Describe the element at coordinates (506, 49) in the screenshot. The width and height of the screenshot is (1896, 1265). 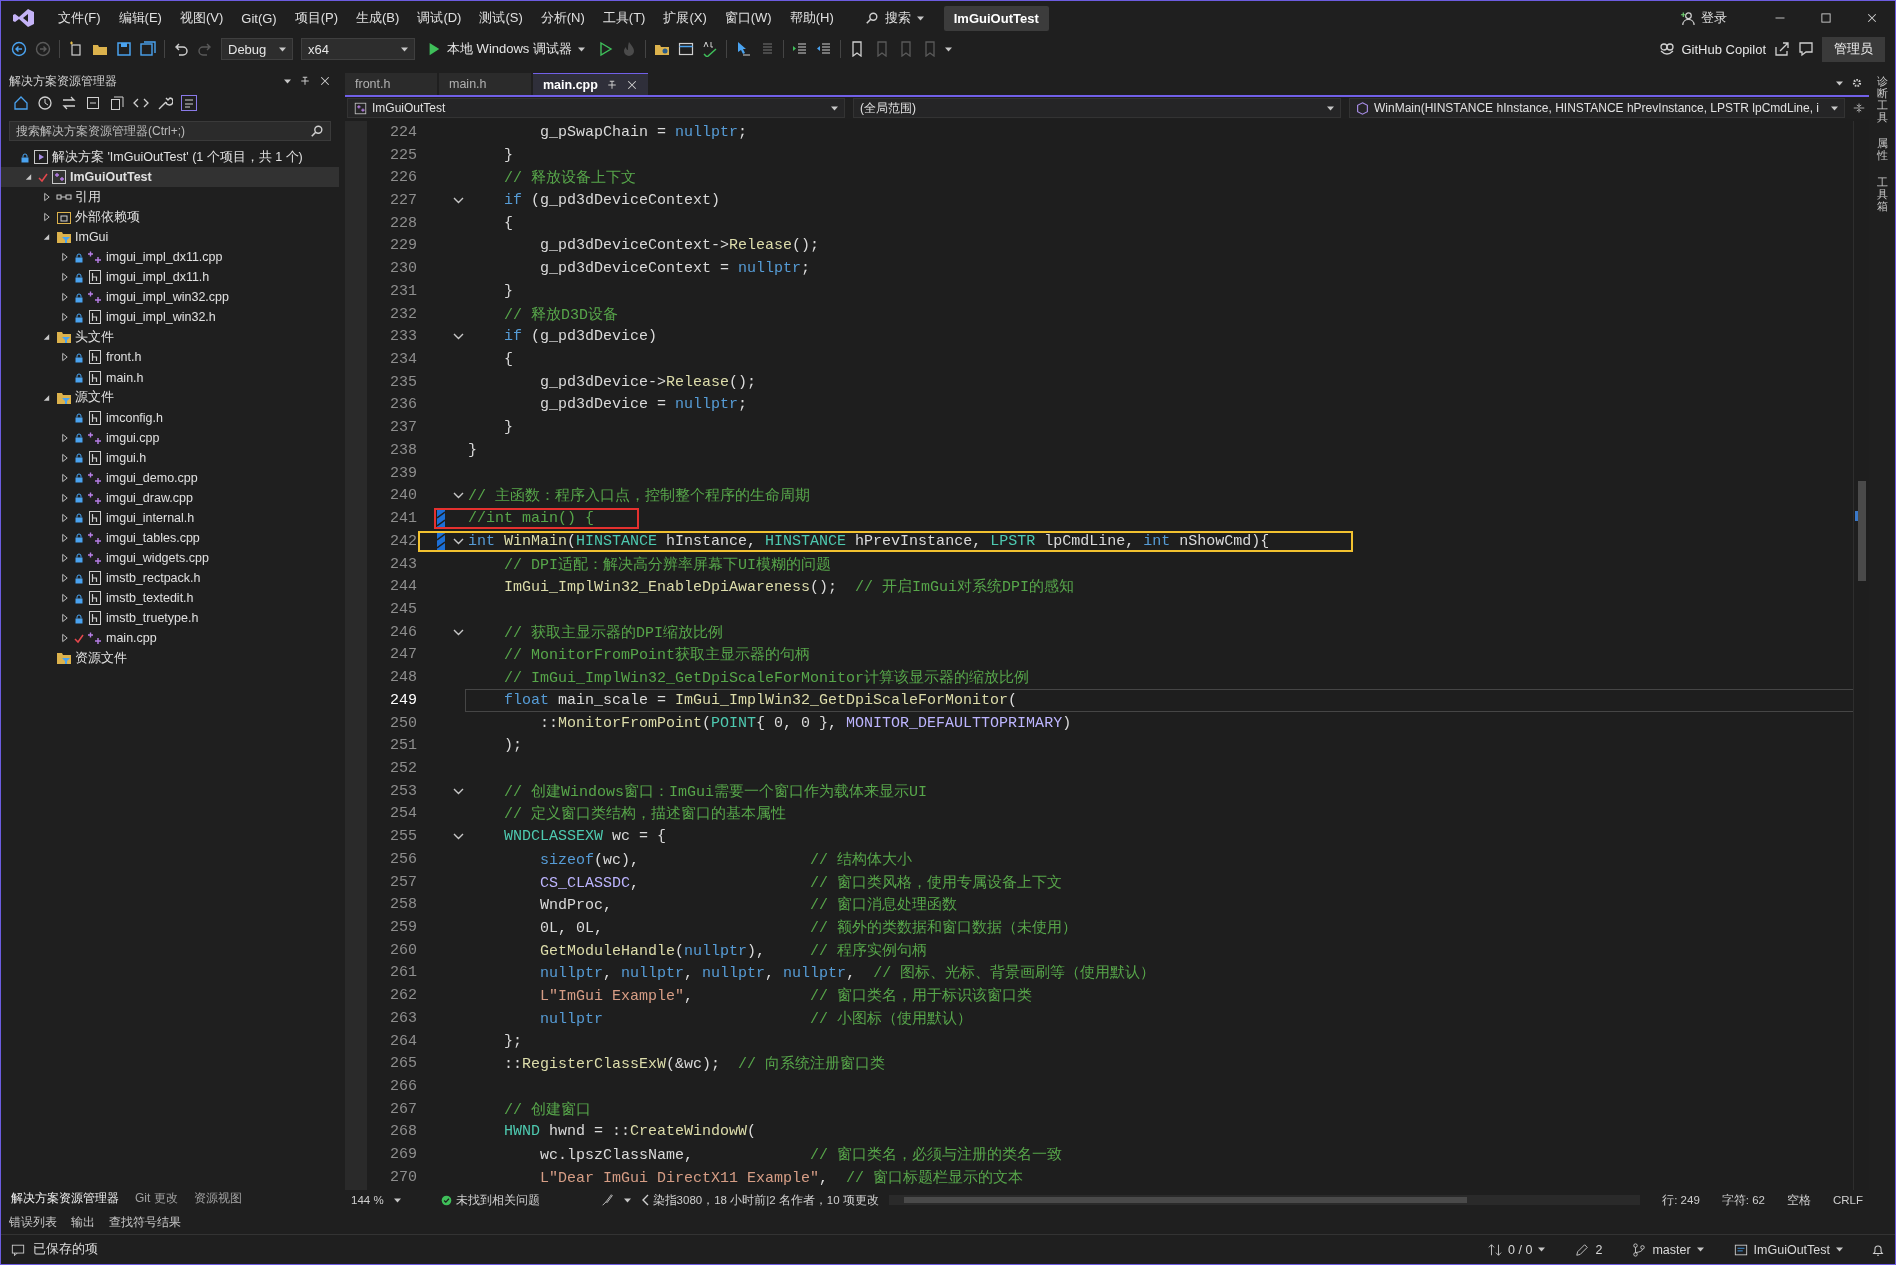
I see `start-debugging-button: 本地 Windows 调试器` at that location.